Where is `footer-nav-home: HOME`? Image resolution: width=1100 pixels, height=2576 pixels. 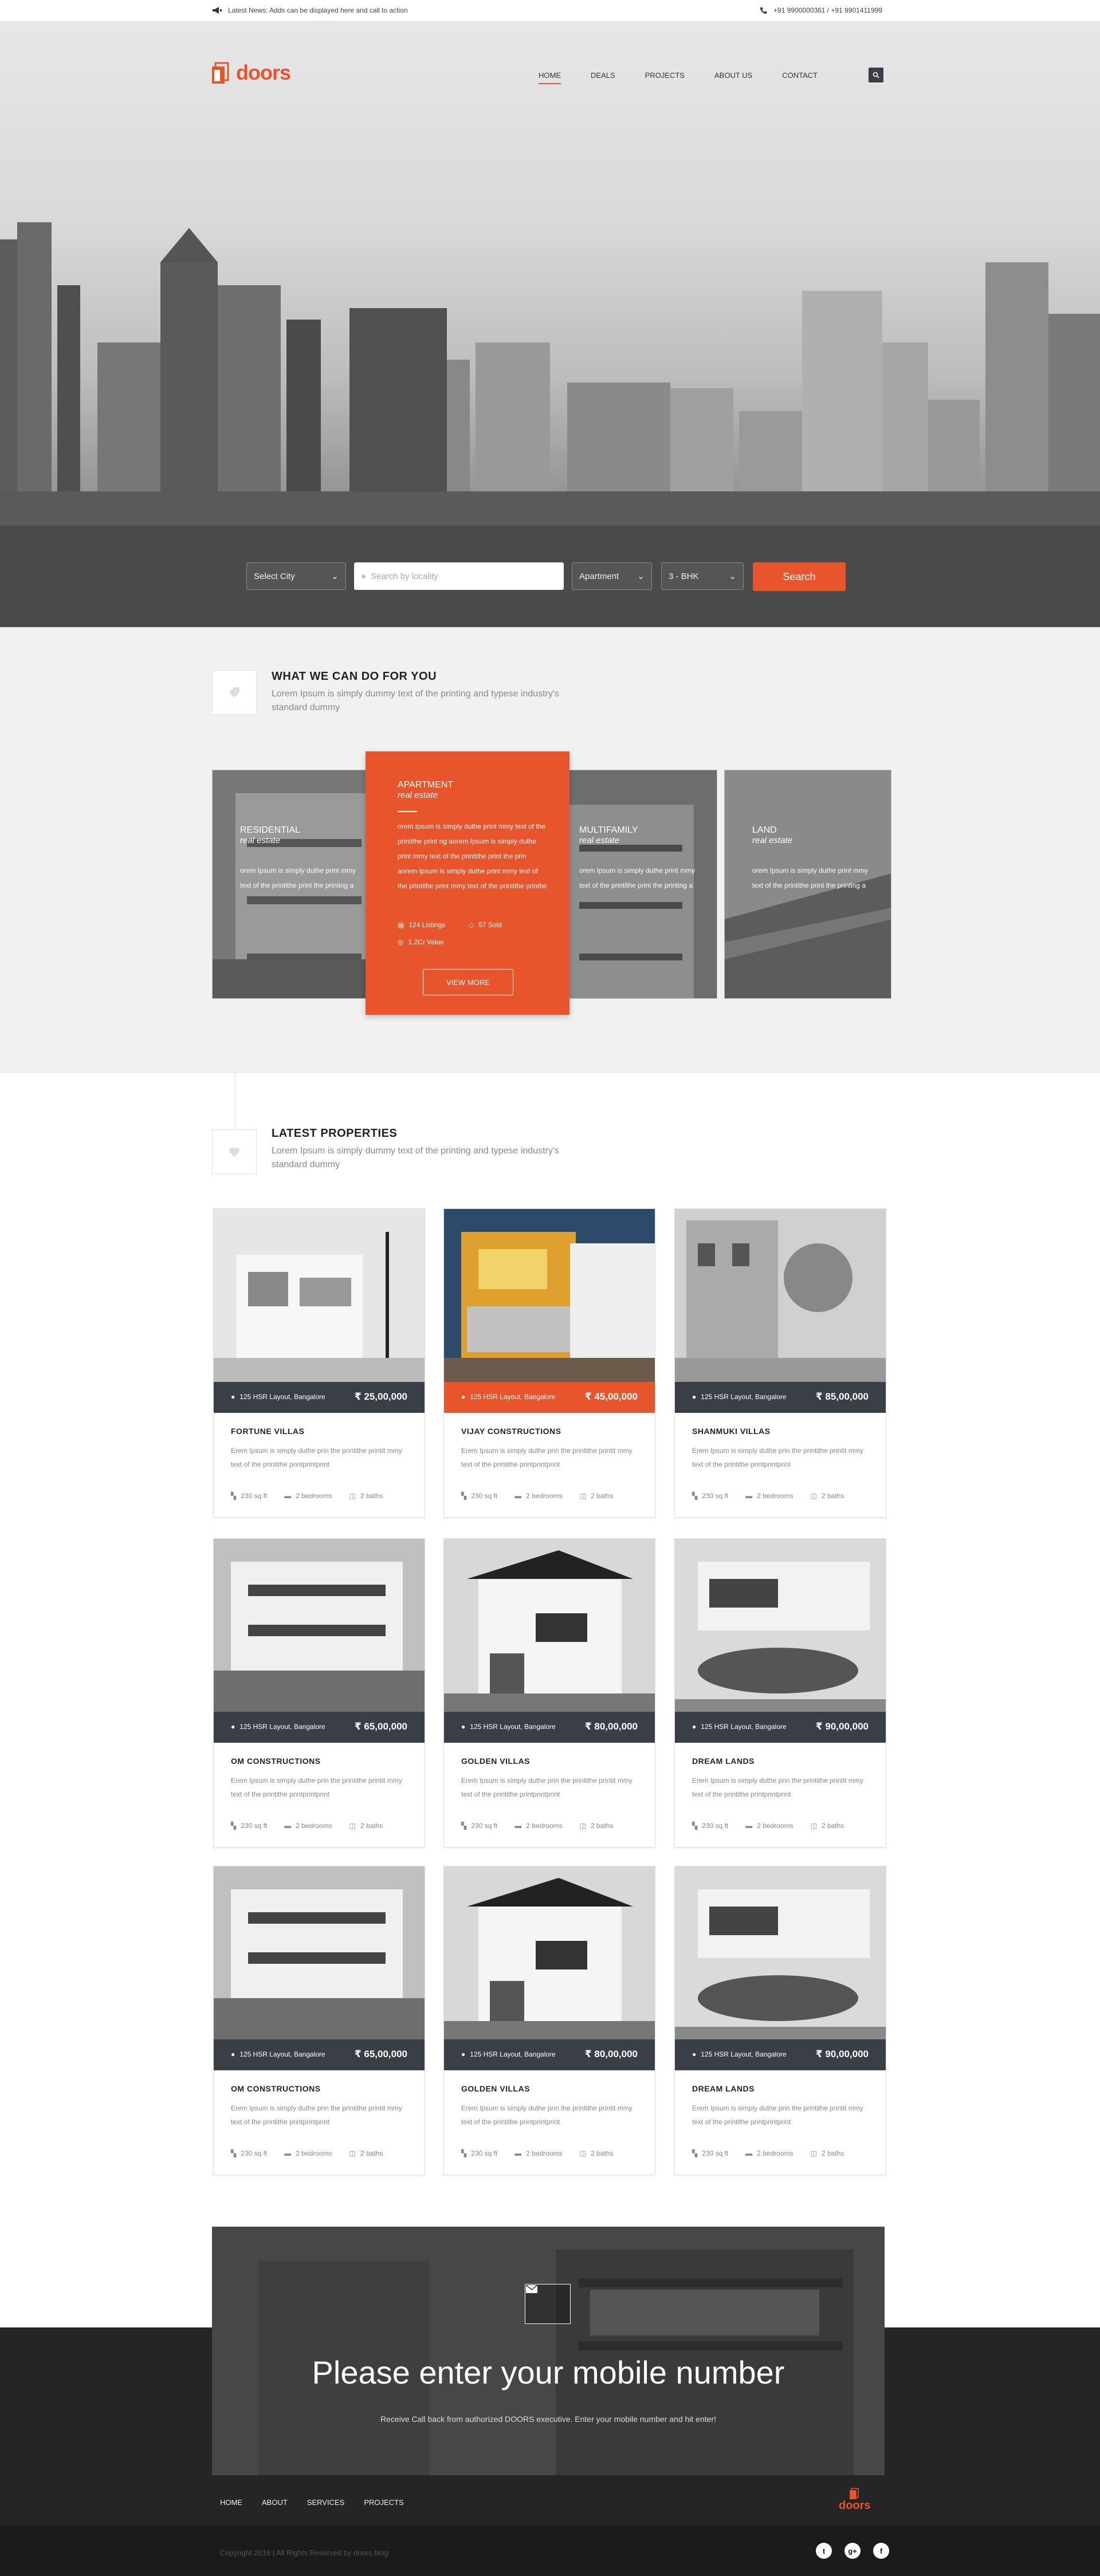 footer-nav-home: HOME is located at coordinates (231, 2503).